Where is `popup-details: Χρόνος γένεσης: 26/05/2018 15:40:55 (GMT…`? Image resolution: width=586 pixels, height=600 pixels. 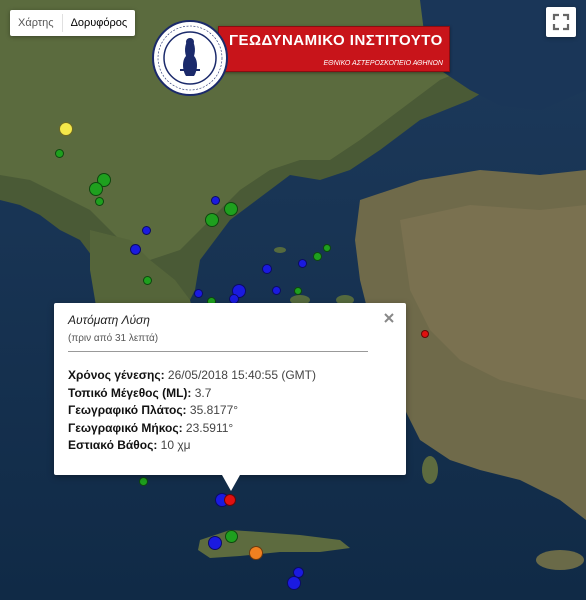 popup-details: Χρόνος γένεσης: 26/05/2018 15:40:55 (GMT… is located at coordinates (192, 411).